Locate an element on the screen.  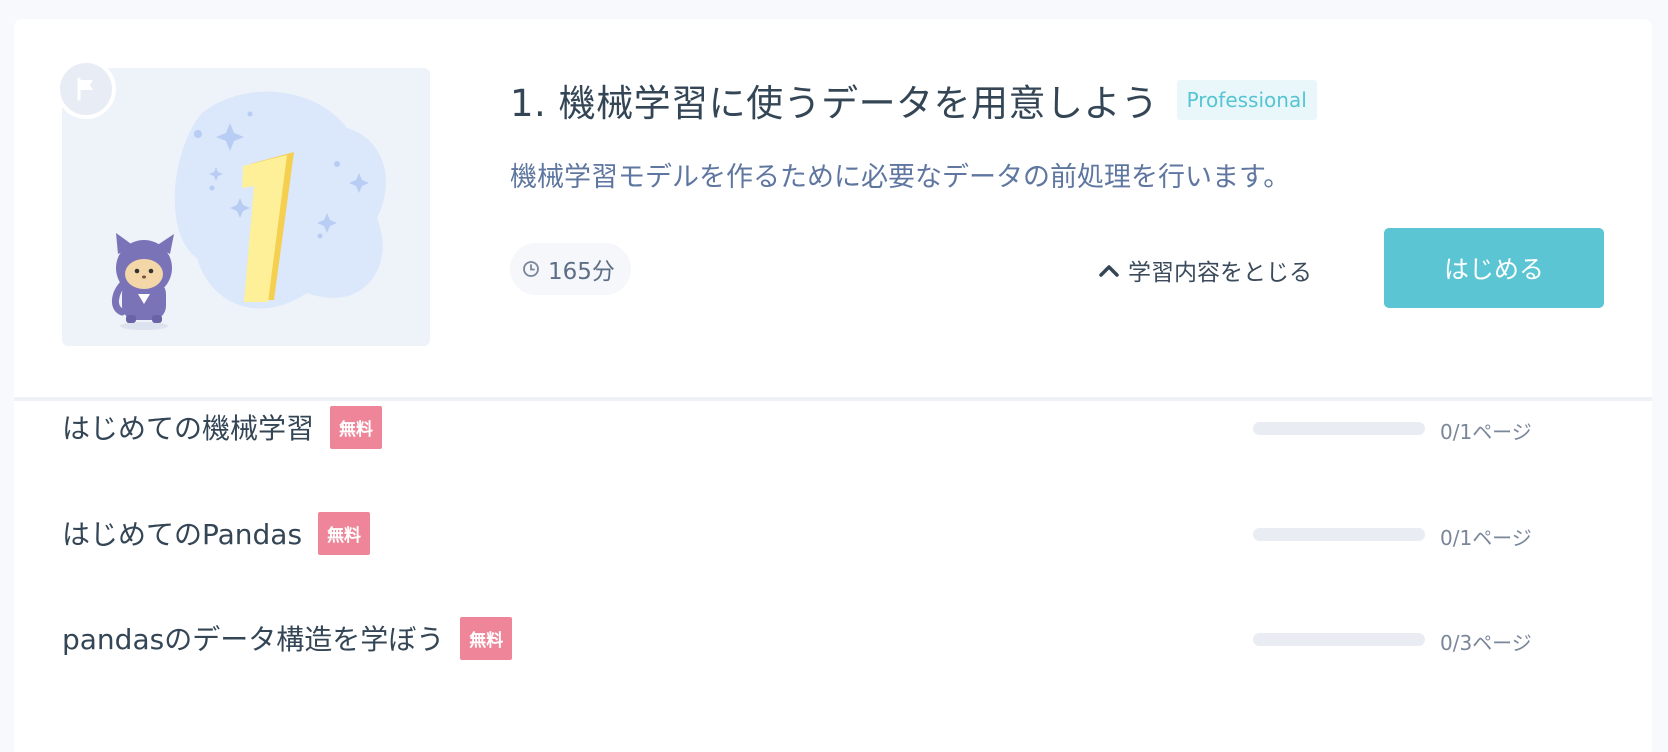
course-illustration is located at coordinates (249, 210).